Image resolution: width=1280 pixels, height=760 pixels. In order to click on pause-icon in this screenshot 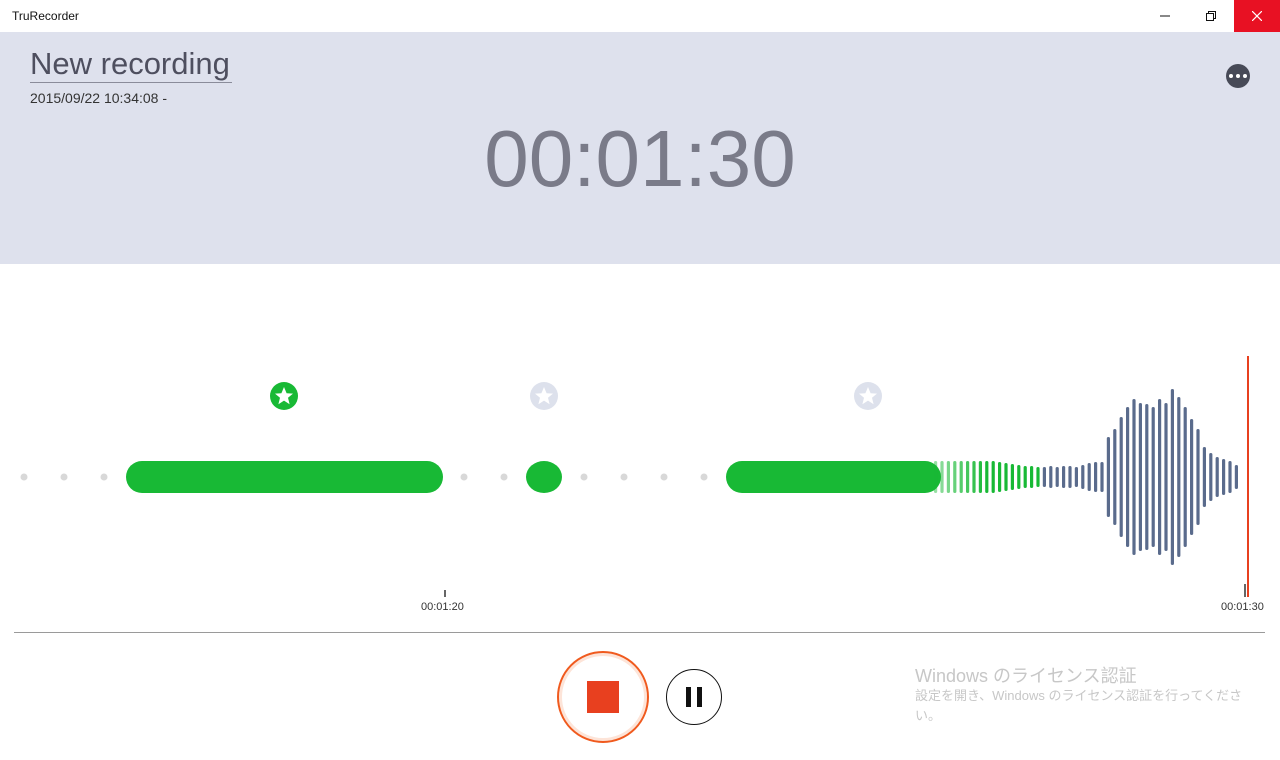, I will do `click(688, 697)`.